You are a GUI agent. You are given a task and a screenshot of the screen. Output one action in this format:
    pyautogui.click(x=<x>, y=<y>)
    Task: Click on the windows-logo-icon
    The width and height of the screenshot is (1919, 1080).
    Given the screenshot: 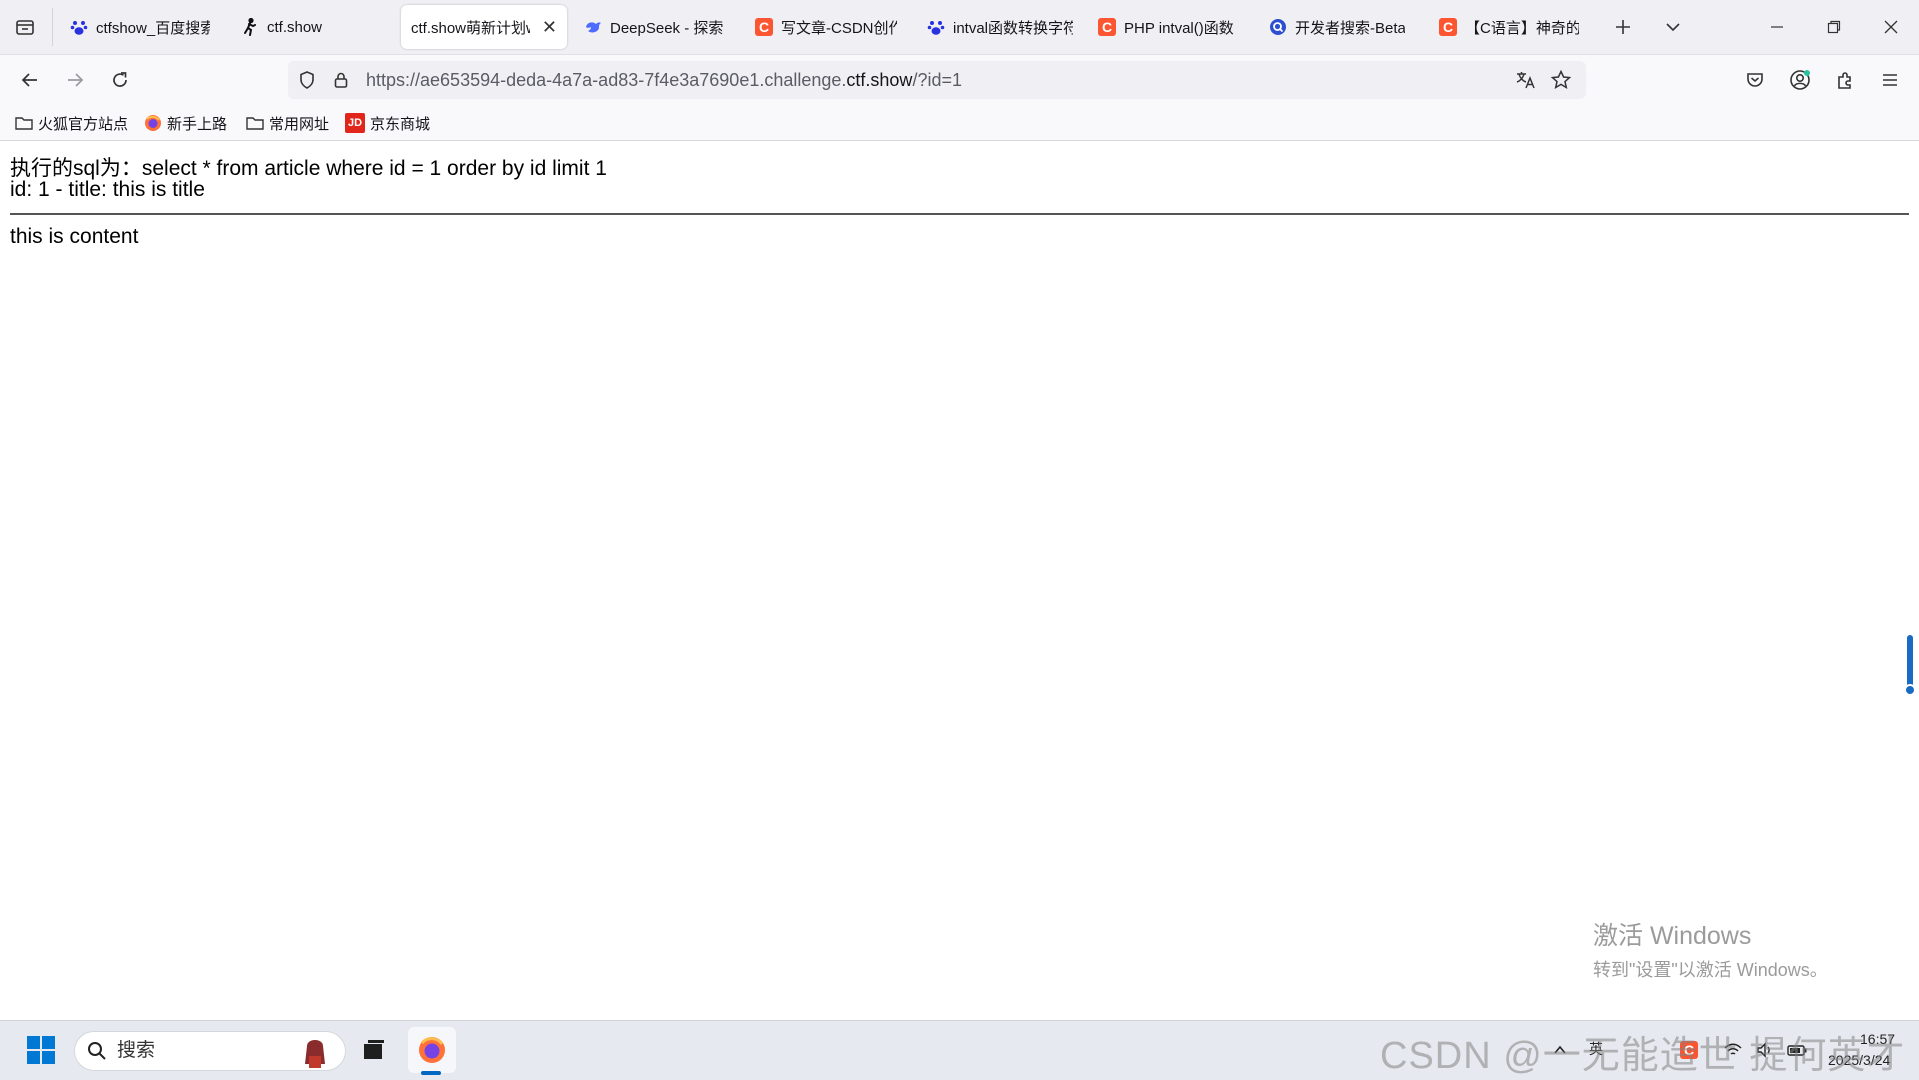 What is the action you would take?
    pyautogui.click(x=41, y=1050)
    